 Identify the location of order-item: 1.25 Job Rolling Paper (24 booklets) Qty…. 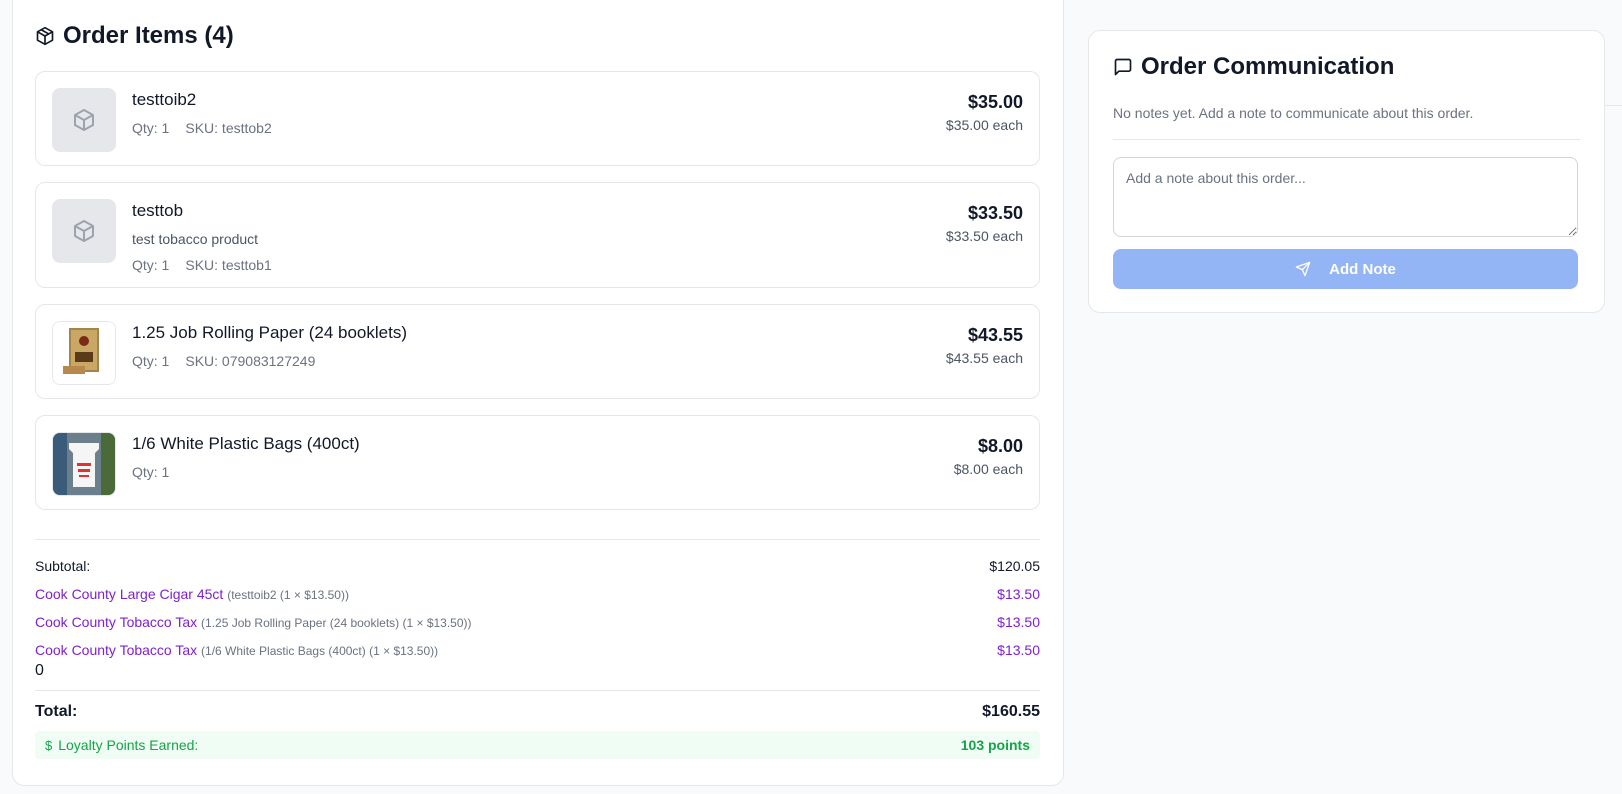
(537, 351).